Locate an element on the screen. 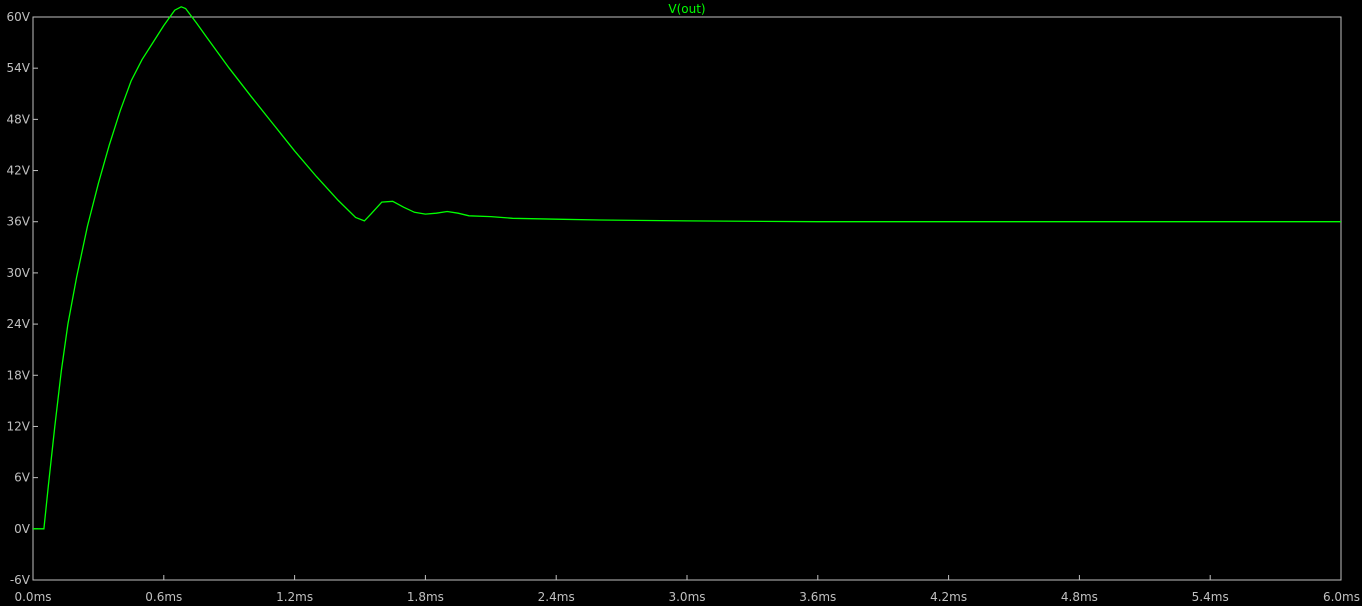 The height and width of the screenshot is (606, 1362). y-tick-label: 30V is located at coordinates (19, 273).